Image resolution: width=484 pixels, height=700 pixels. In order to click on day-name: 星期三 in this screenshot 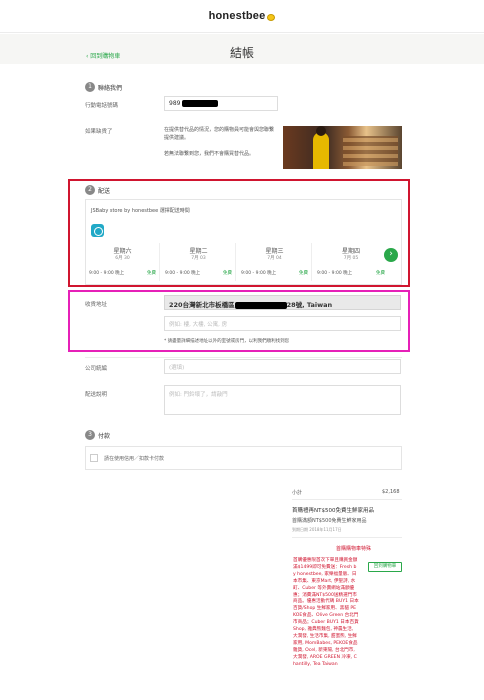, I will do `click(274, 251)`.